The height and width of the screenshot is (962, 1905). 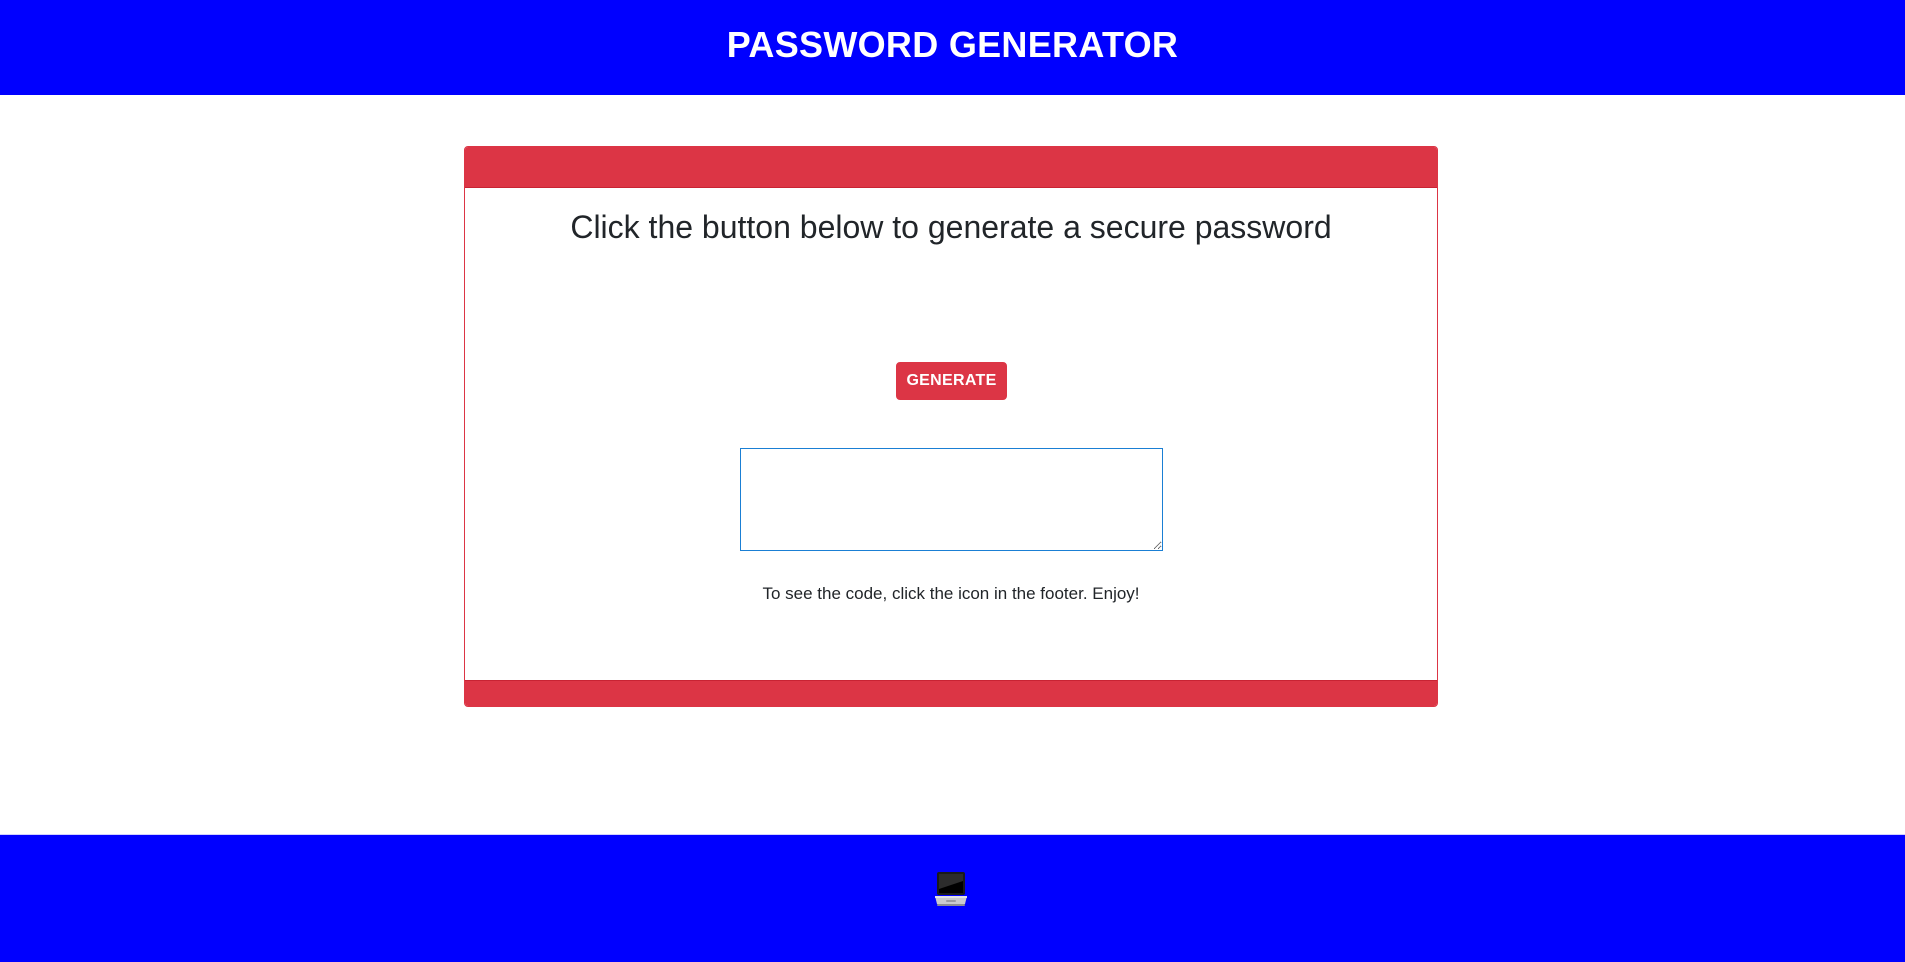 I want to click on page-title: PASSWORD GENERATOR, so click(x=952, y=44).